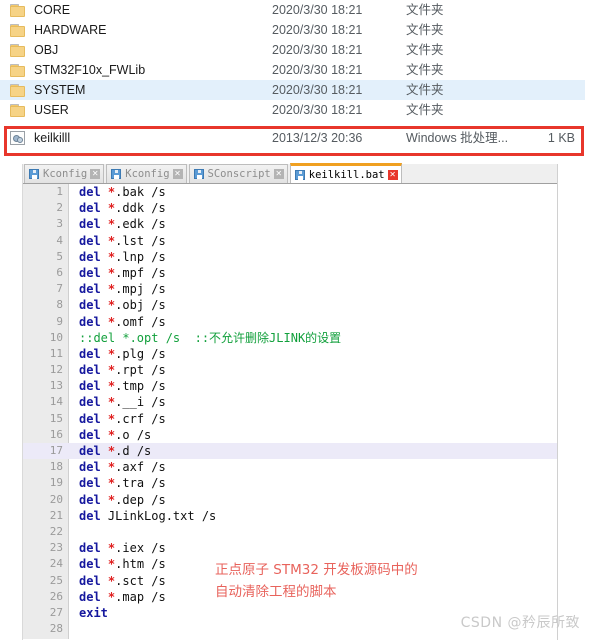 Image resolution: width=592 pixels, height=640 pixels. What do you see at coordinates (122, 564) in the screenshot?
I see `line-text: del *.htm /s` at bounding box center [122, 564].